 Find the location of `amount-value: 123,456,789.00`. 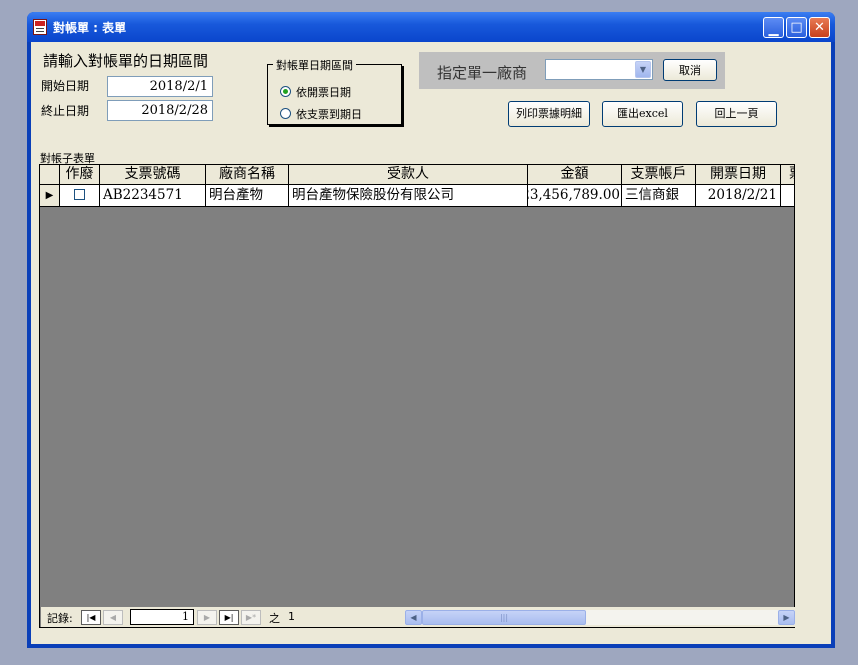

amount-value: 123,456,789.00 is located at coordinates (574, 195).